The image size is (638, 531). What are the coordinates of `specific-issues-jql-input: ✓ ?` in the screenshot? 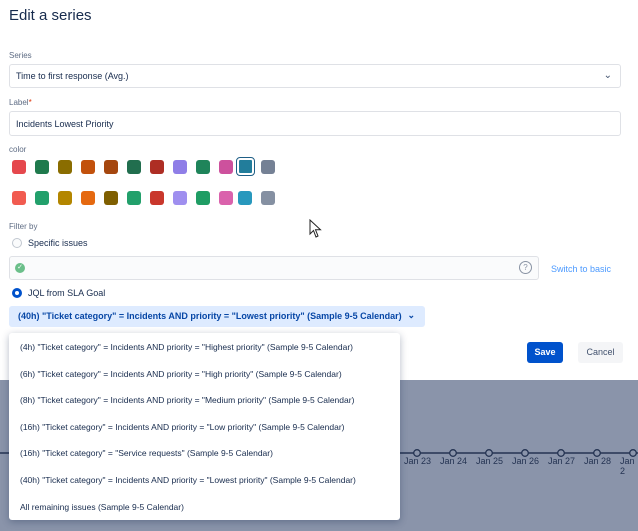 It's located at (274, 268).